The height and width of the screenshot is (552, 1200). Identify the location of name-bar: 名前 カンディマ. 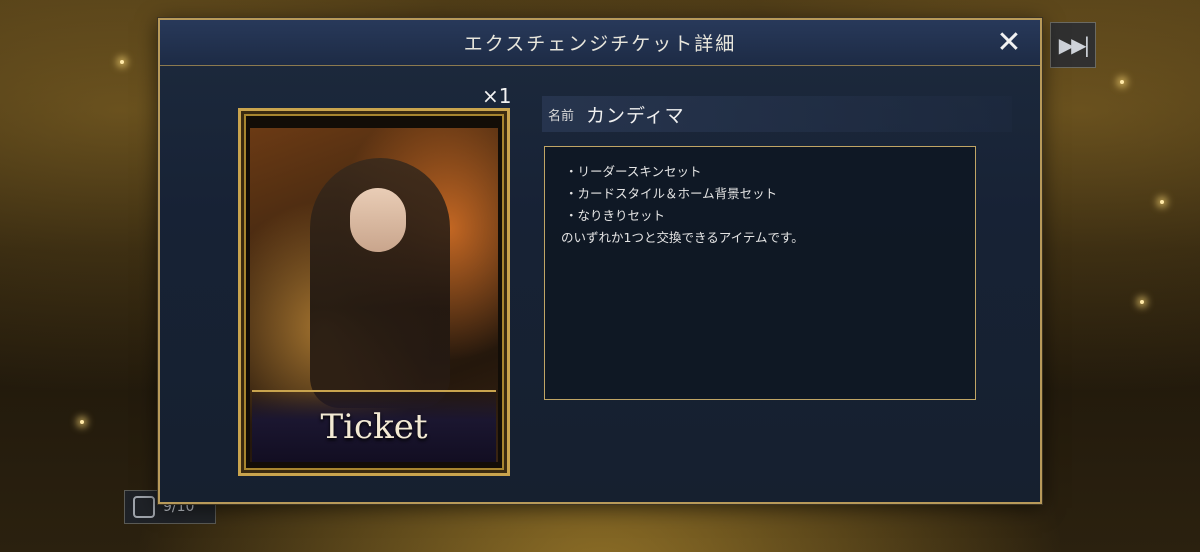
(777, 114).